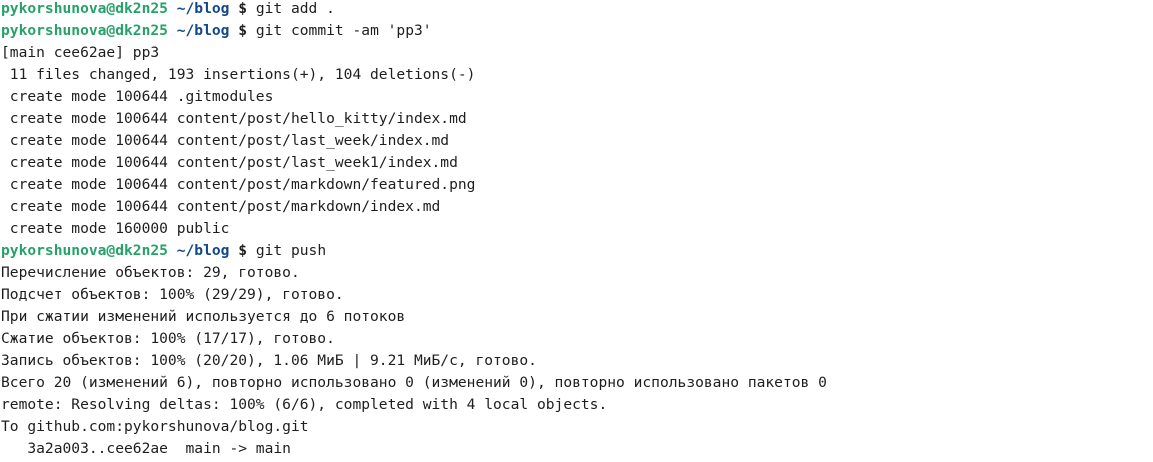  Describe the element at coordinates (576, 11) in the screenshot. I see `command-line: pykorshunova@dk2n25 ~/blog $ git add .` at that location.